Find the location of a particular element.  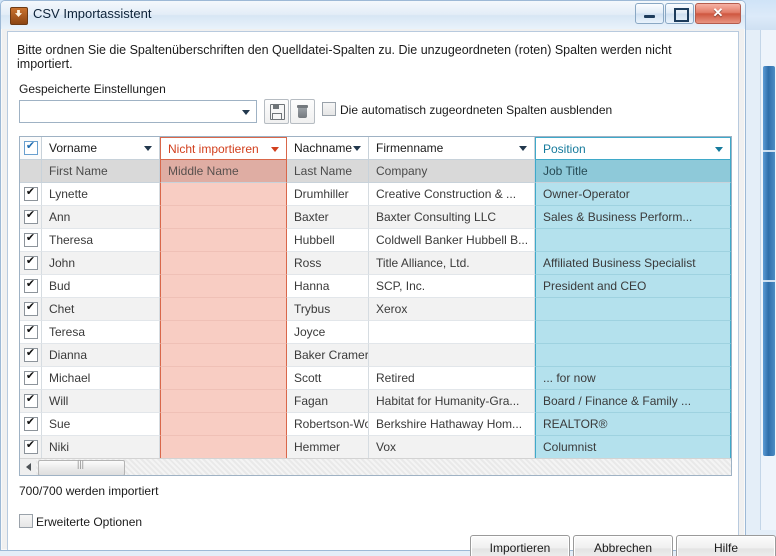

saved-settings-combo is located at coordinates (138, 111).